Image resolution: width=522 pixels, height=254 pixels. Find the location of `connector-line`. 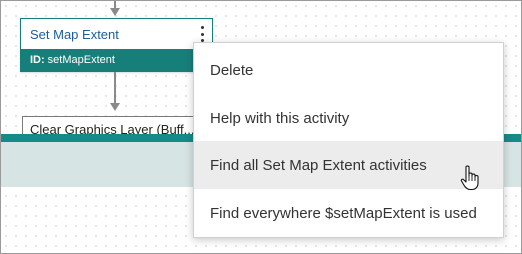

connector-line is located at coordinates (115, 88).